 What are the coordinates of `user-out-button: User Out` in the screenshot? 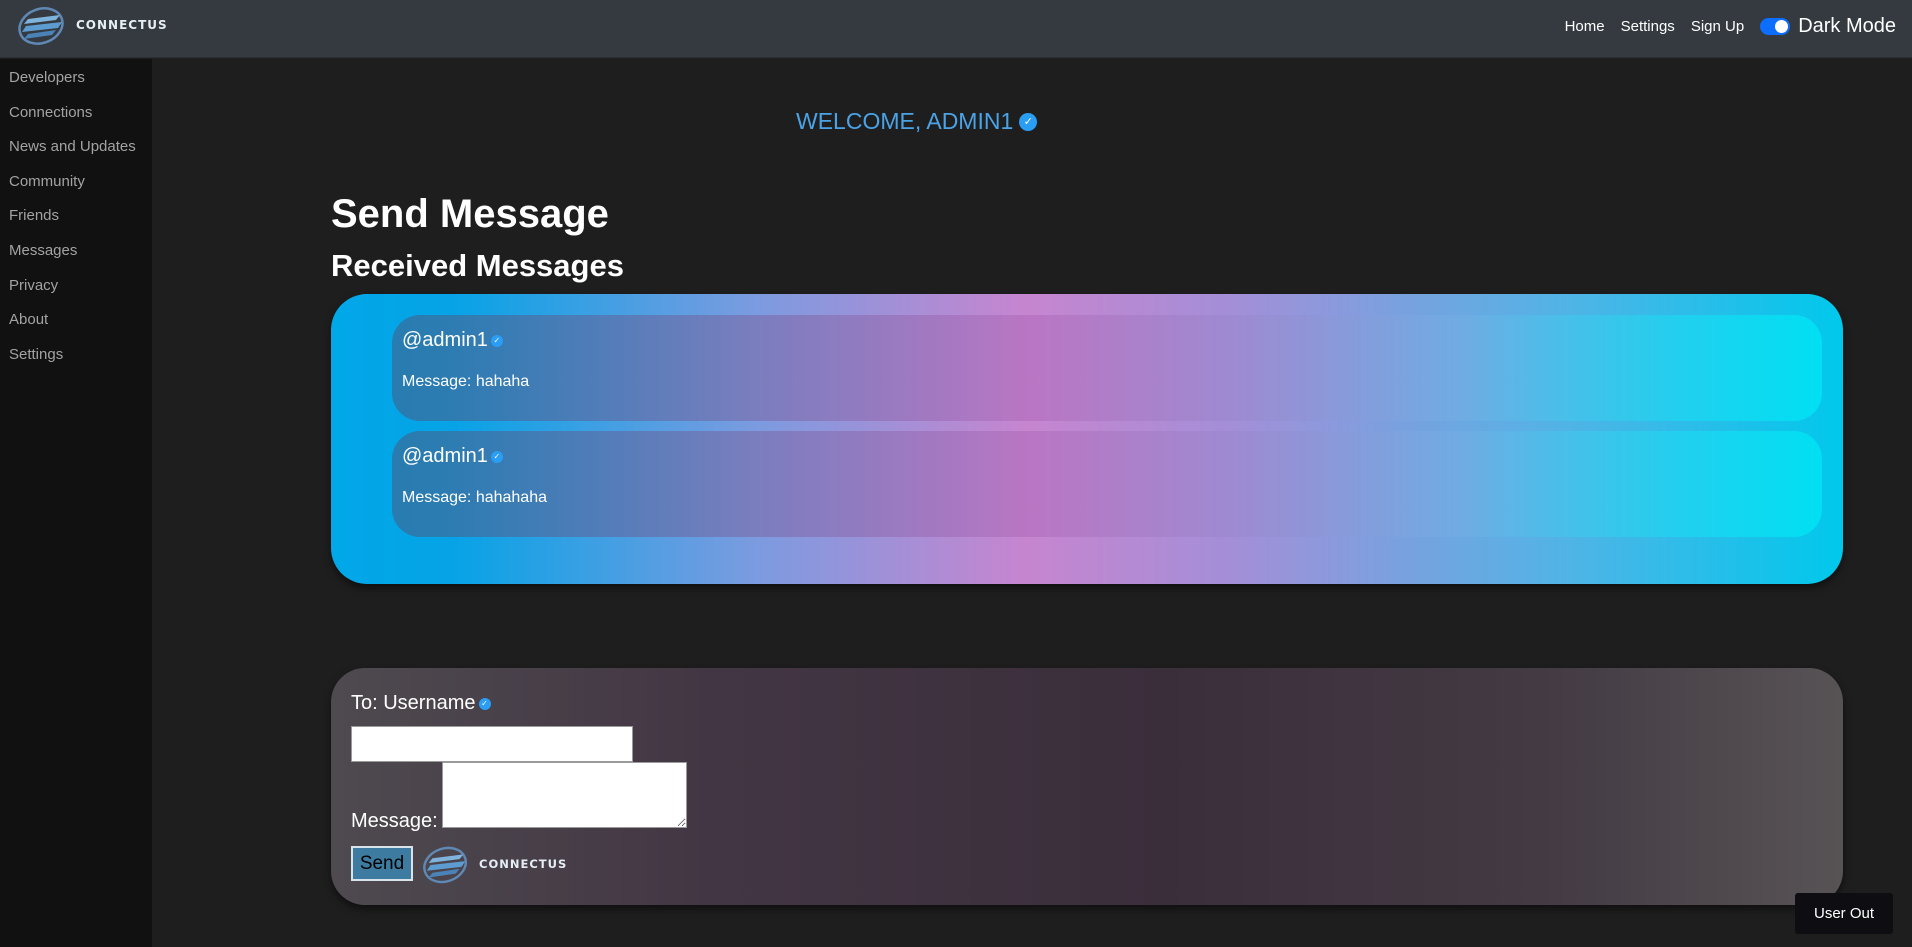 It's located at (1844, 913).